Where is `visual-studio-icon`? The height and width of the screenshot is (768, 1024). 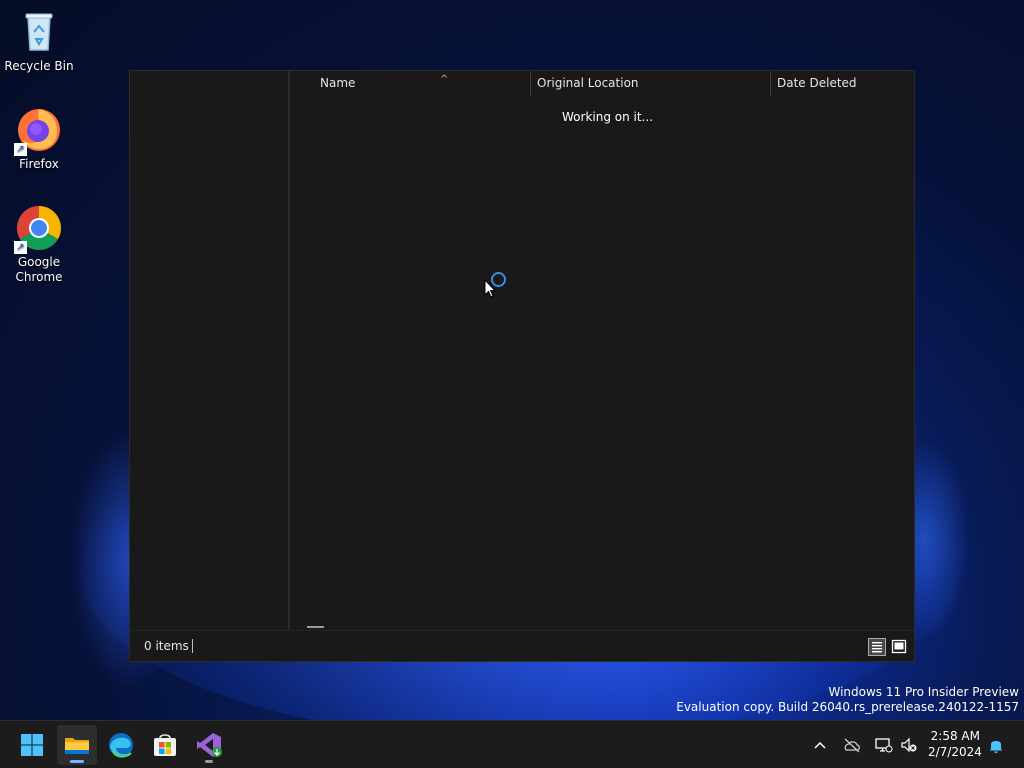
visual-studio-icon is located at coordinates (209, 745).